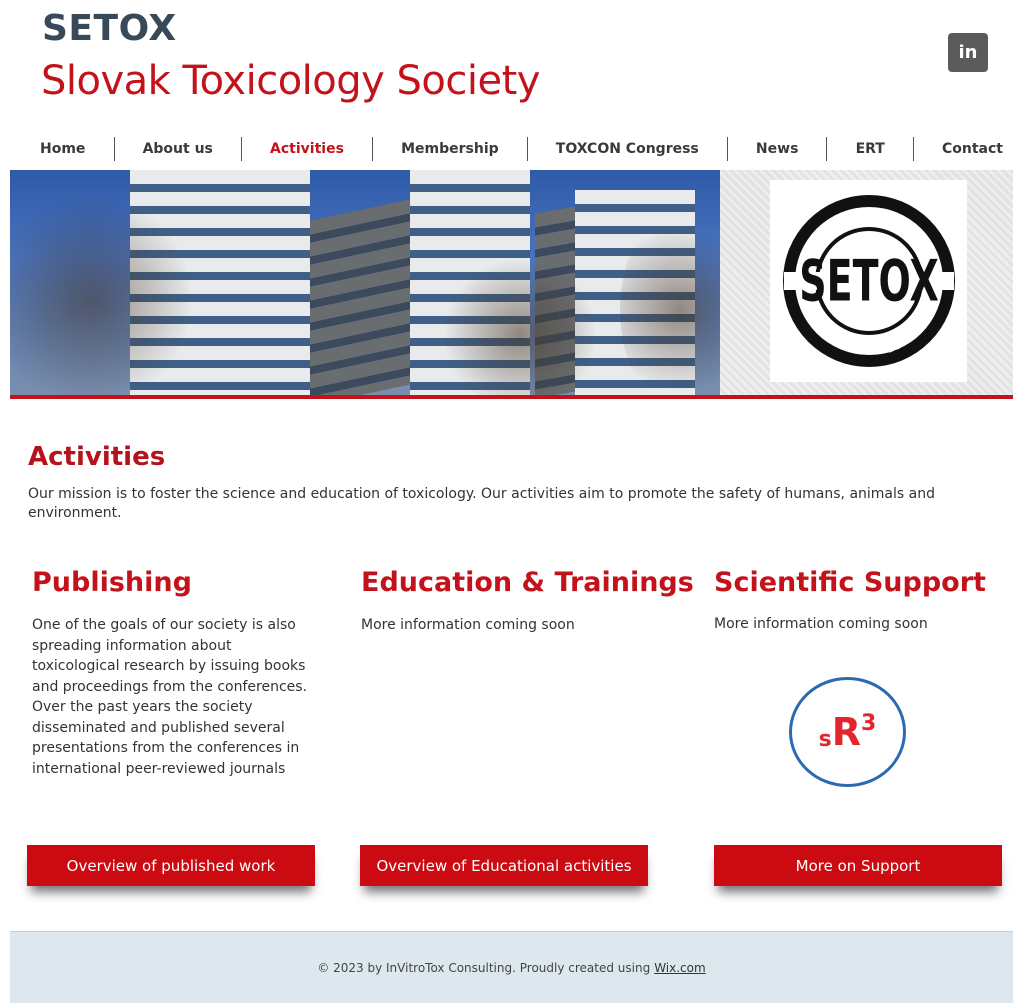 This screenshot has width=1013, height=1003. I want to click on nav-item-toxcon-congress: TOXCON Congress, so click(627, 149).